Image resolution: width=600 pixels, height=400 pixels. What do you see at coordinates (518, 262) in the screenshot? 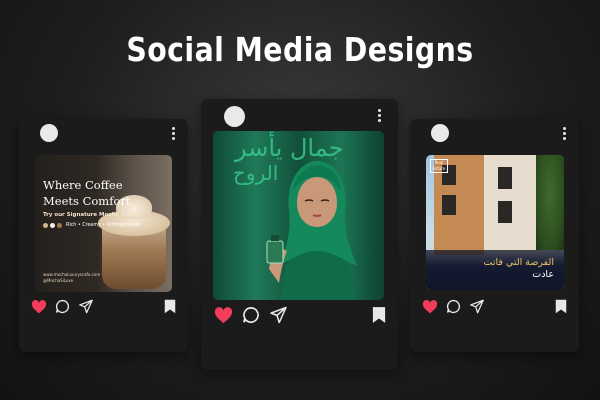
I see `promo-arabic-line1: الفرصة التي فاتت` at bounding box center [518, 262].